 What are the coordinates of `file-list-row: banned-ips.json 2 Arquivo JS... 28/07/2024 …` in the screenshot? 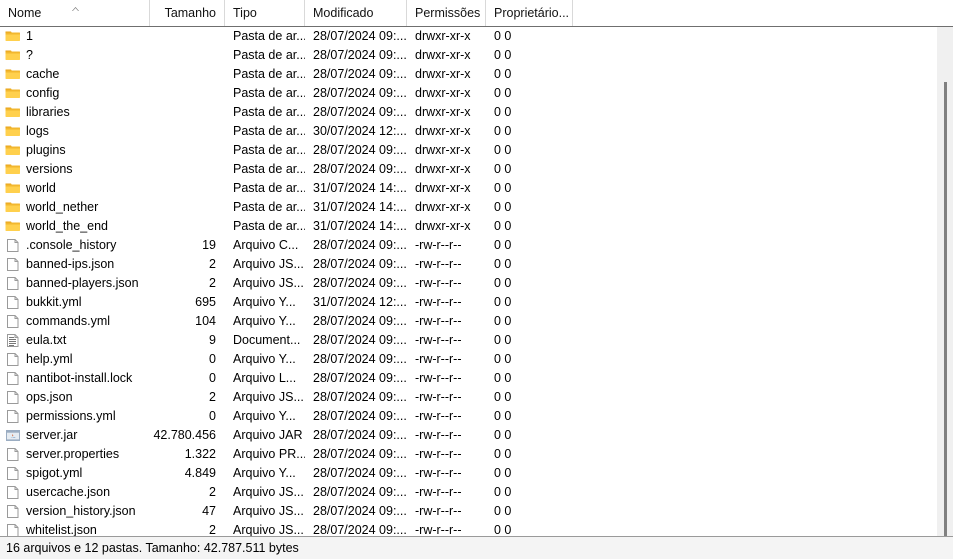 It's located at (476, 264).